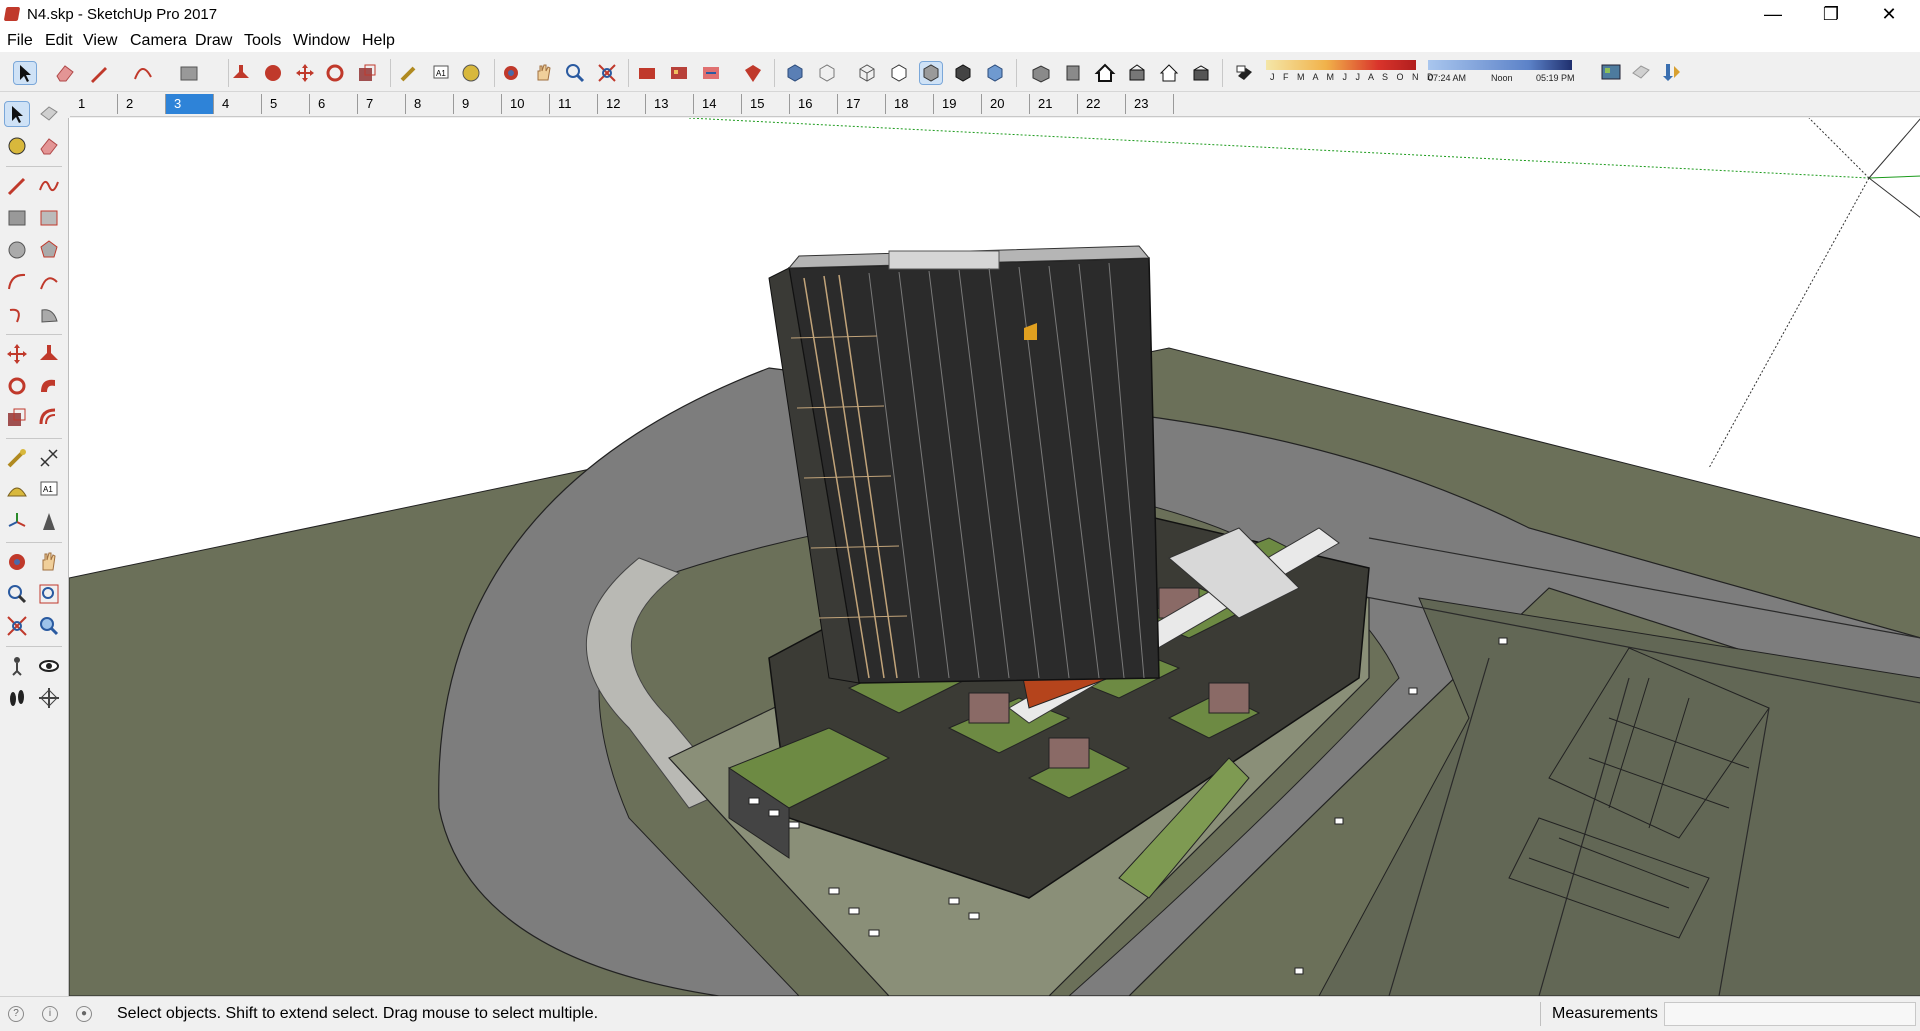 The height and width of the screenshot is (1031, 1920). What do you see at coordinates (49, 114) in the screenshot?
I see `make-component-tool-icon` at bounding box center [49, 114].